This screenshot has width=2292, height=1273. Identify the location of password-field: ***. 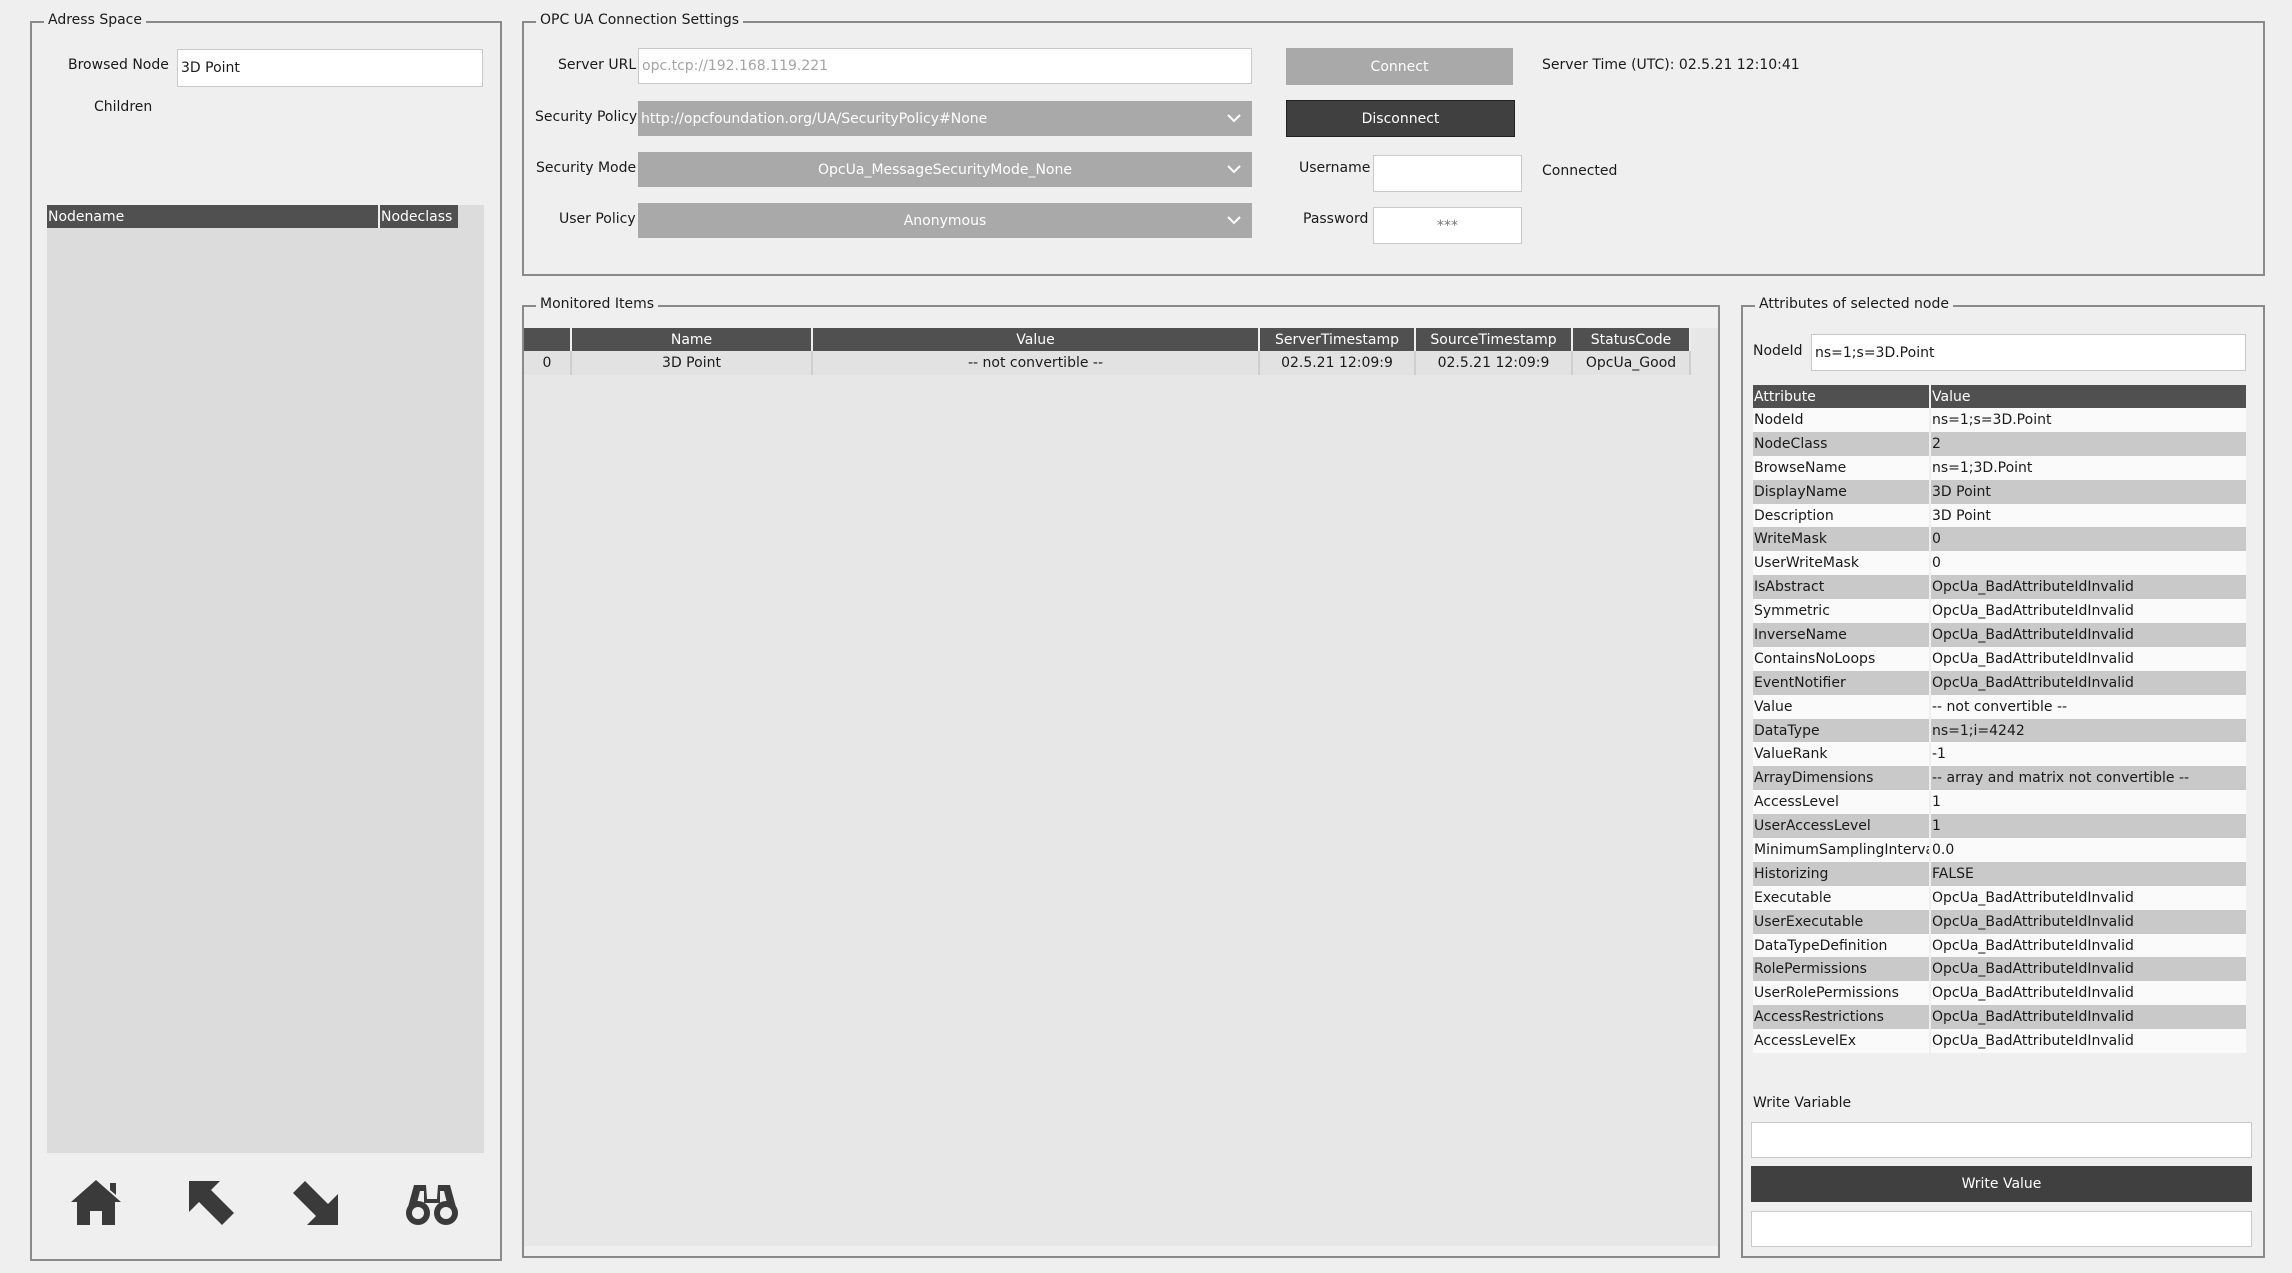
(1447, 225).